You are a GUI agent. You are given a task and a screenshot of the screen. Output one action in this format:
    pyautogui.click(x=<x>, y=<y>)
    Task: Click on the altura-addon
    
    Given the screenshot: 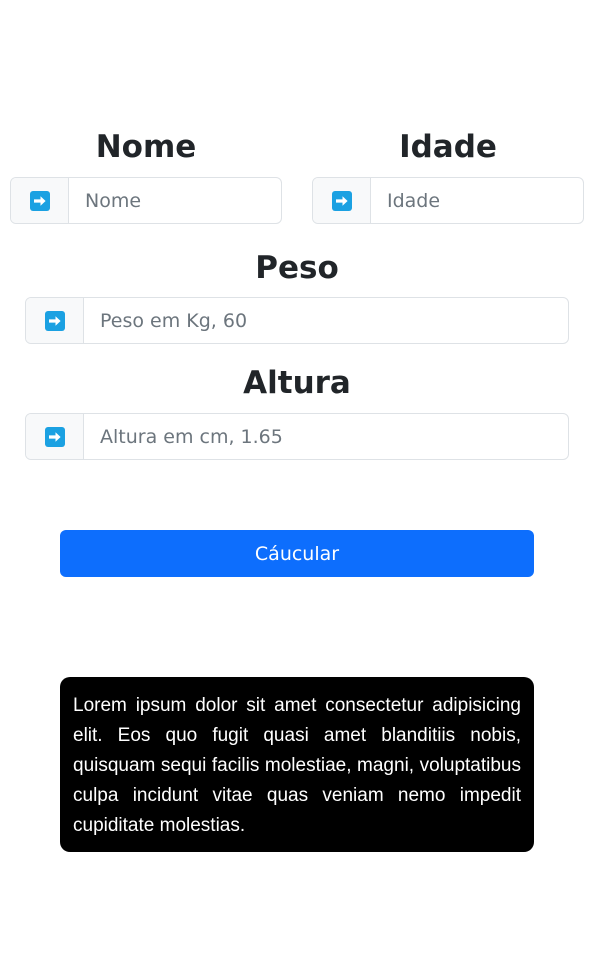 What is the action you would take?
    pyautogui.click(x=55, y=436)
    